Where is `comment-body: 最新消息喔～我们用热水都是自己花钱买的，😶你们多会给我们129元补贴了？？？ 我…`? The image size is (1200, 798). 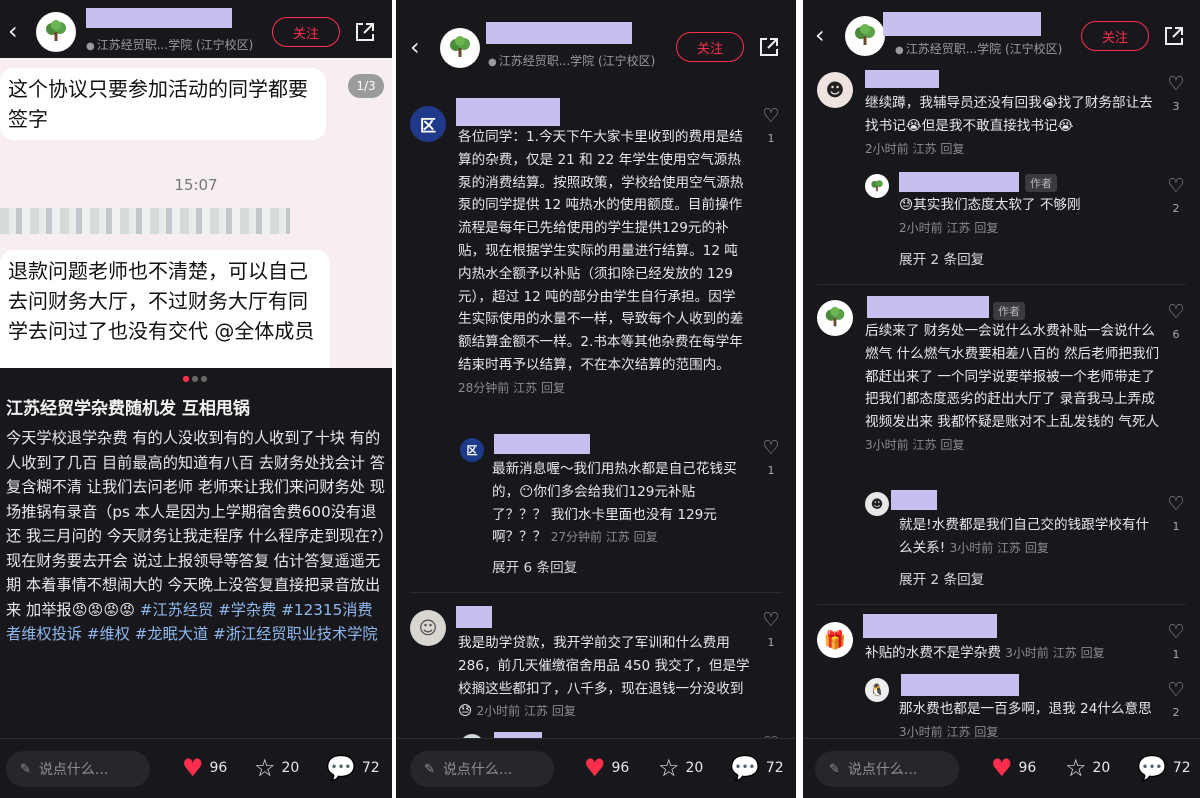 comment-body: 最新消息喔～我们用热水都是自己花钱买的，😶你们多会给我们129元补贴了？？？ 我… is located at coordinates (620, 503).